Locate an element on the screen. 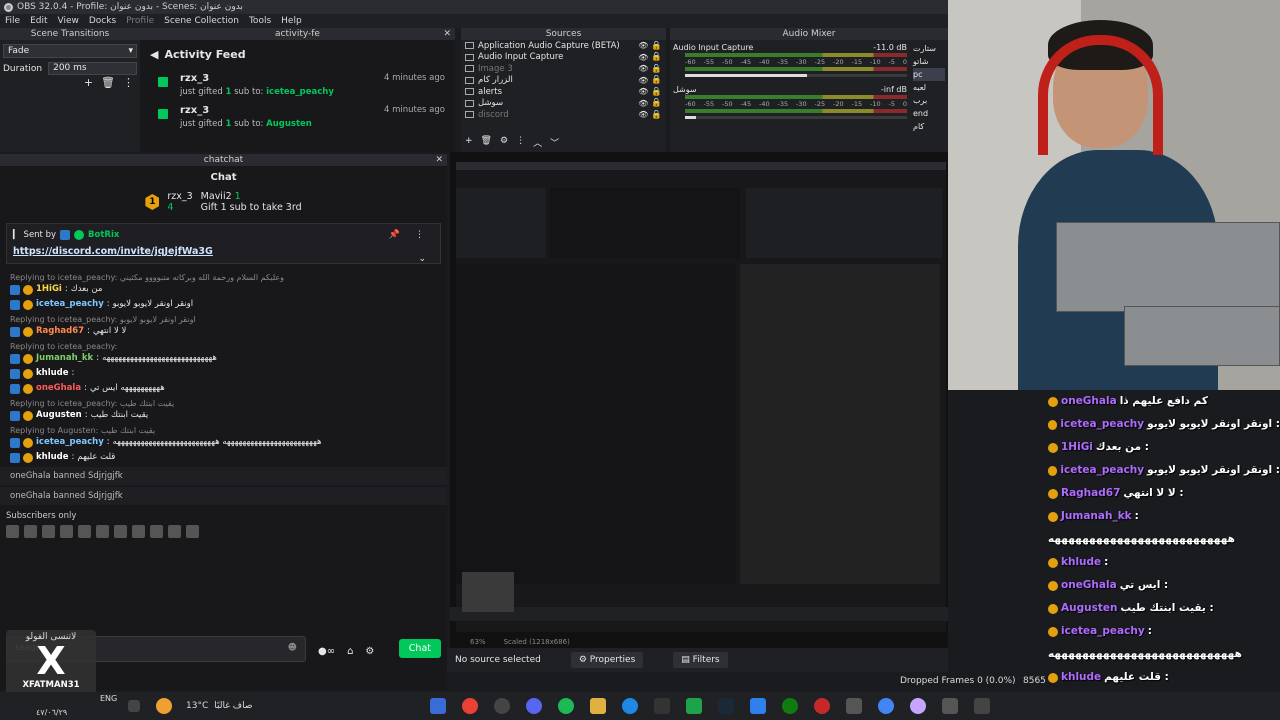  scene-item: شاتو is located at coordinates (929, 61).